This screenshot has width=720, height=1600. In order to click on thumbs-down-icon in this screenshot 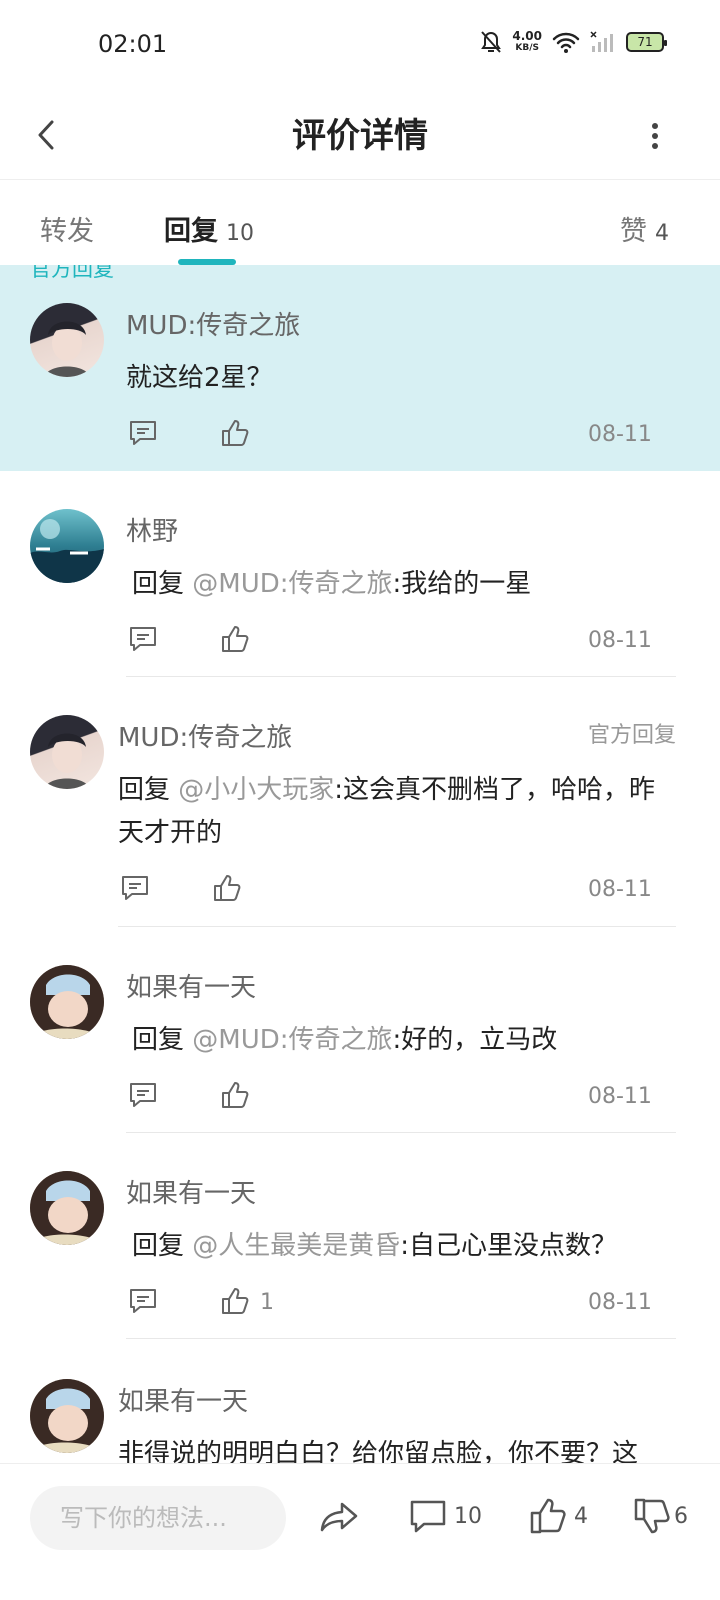, I will do `click(652, 1516)`.